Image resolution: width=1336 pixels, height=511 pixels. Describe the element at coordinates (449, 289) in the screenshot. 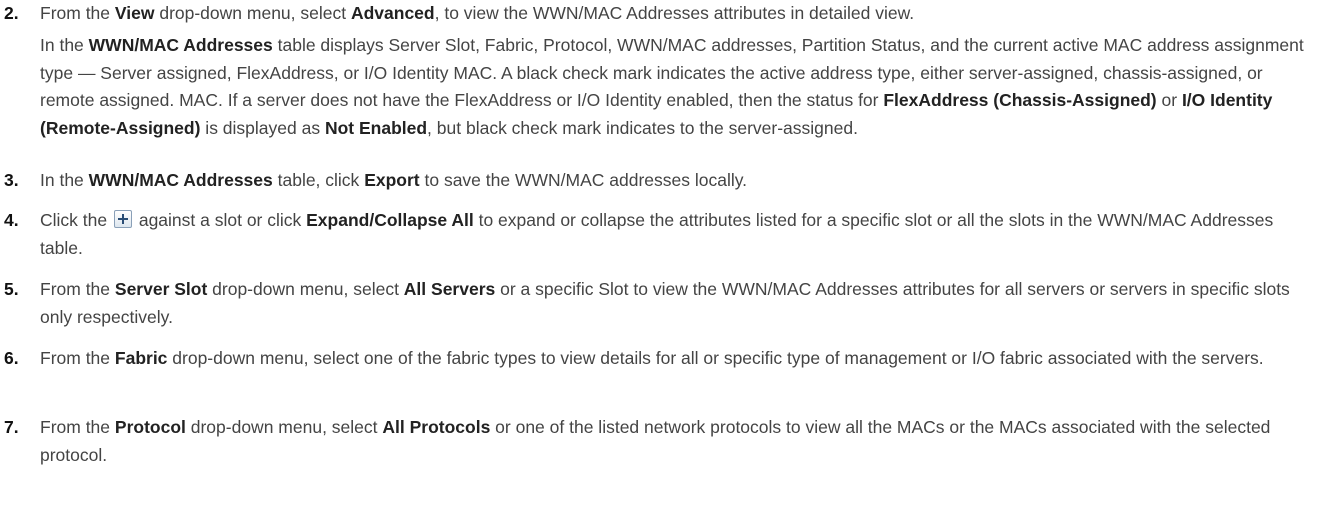

I see `all-servers-label: All Servers` at that location.